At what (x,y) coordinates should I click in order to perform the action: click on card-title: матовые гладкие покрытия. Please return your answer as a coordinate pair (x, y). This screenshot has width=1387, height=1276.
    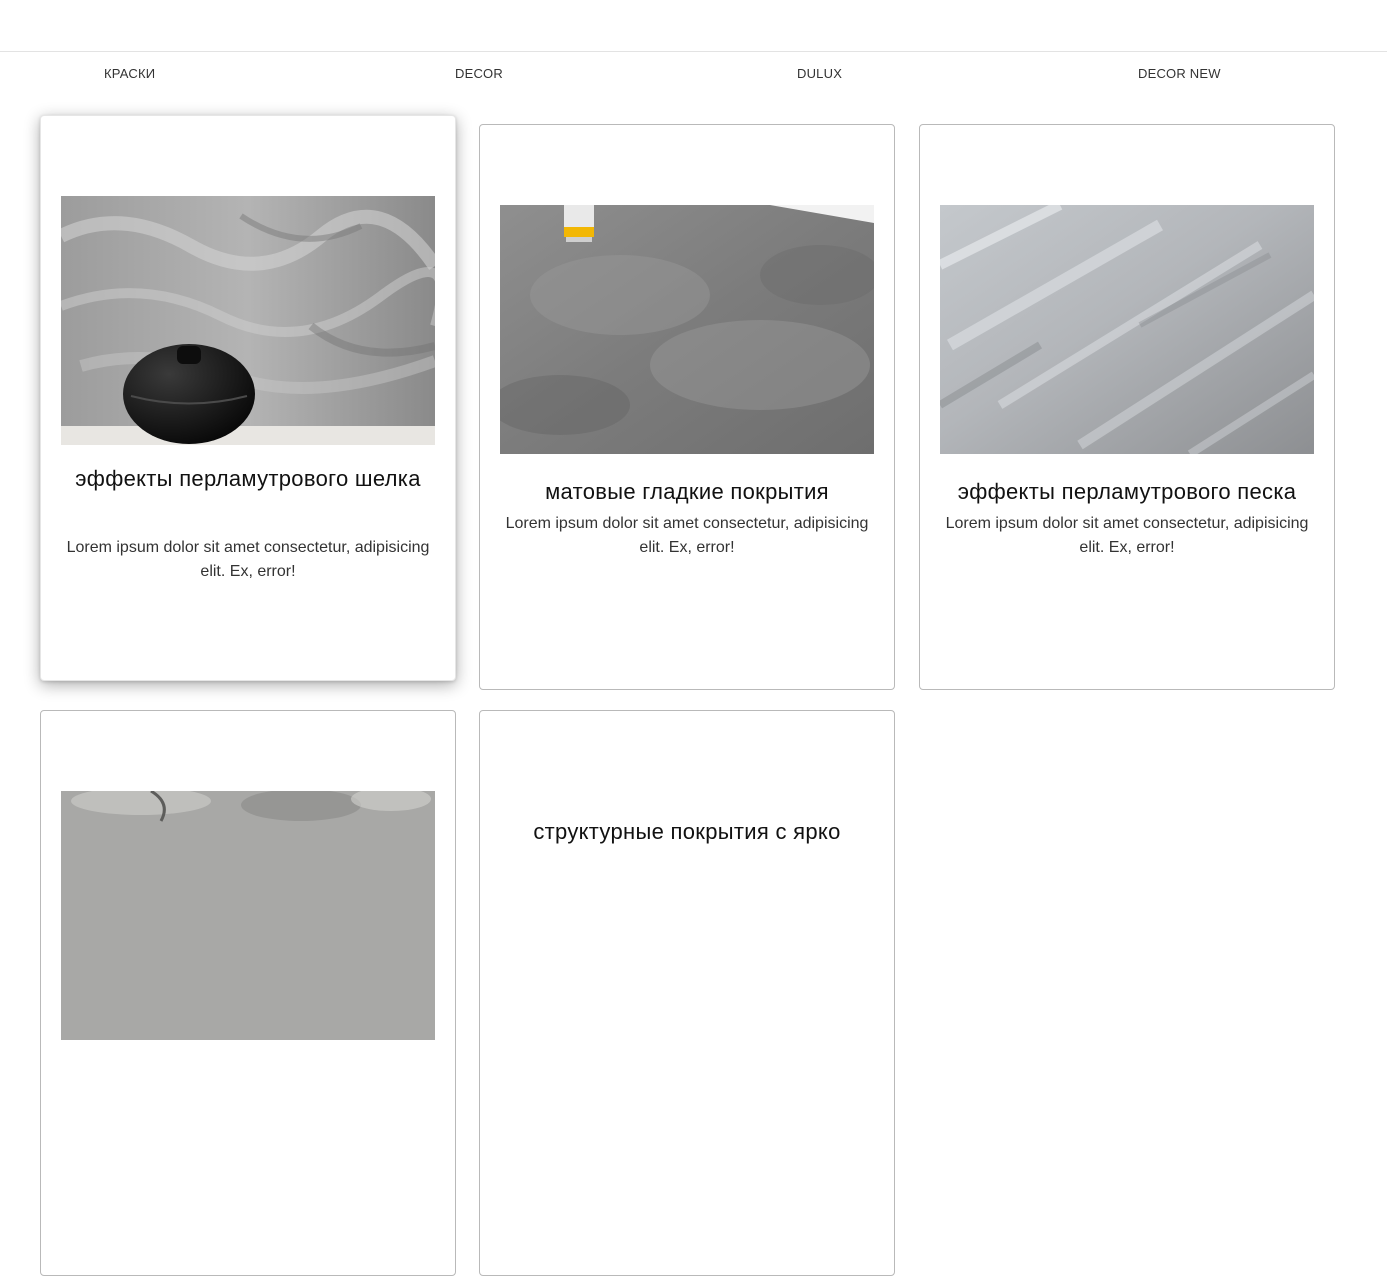
    Looking at the image, I should click on (687, 491).